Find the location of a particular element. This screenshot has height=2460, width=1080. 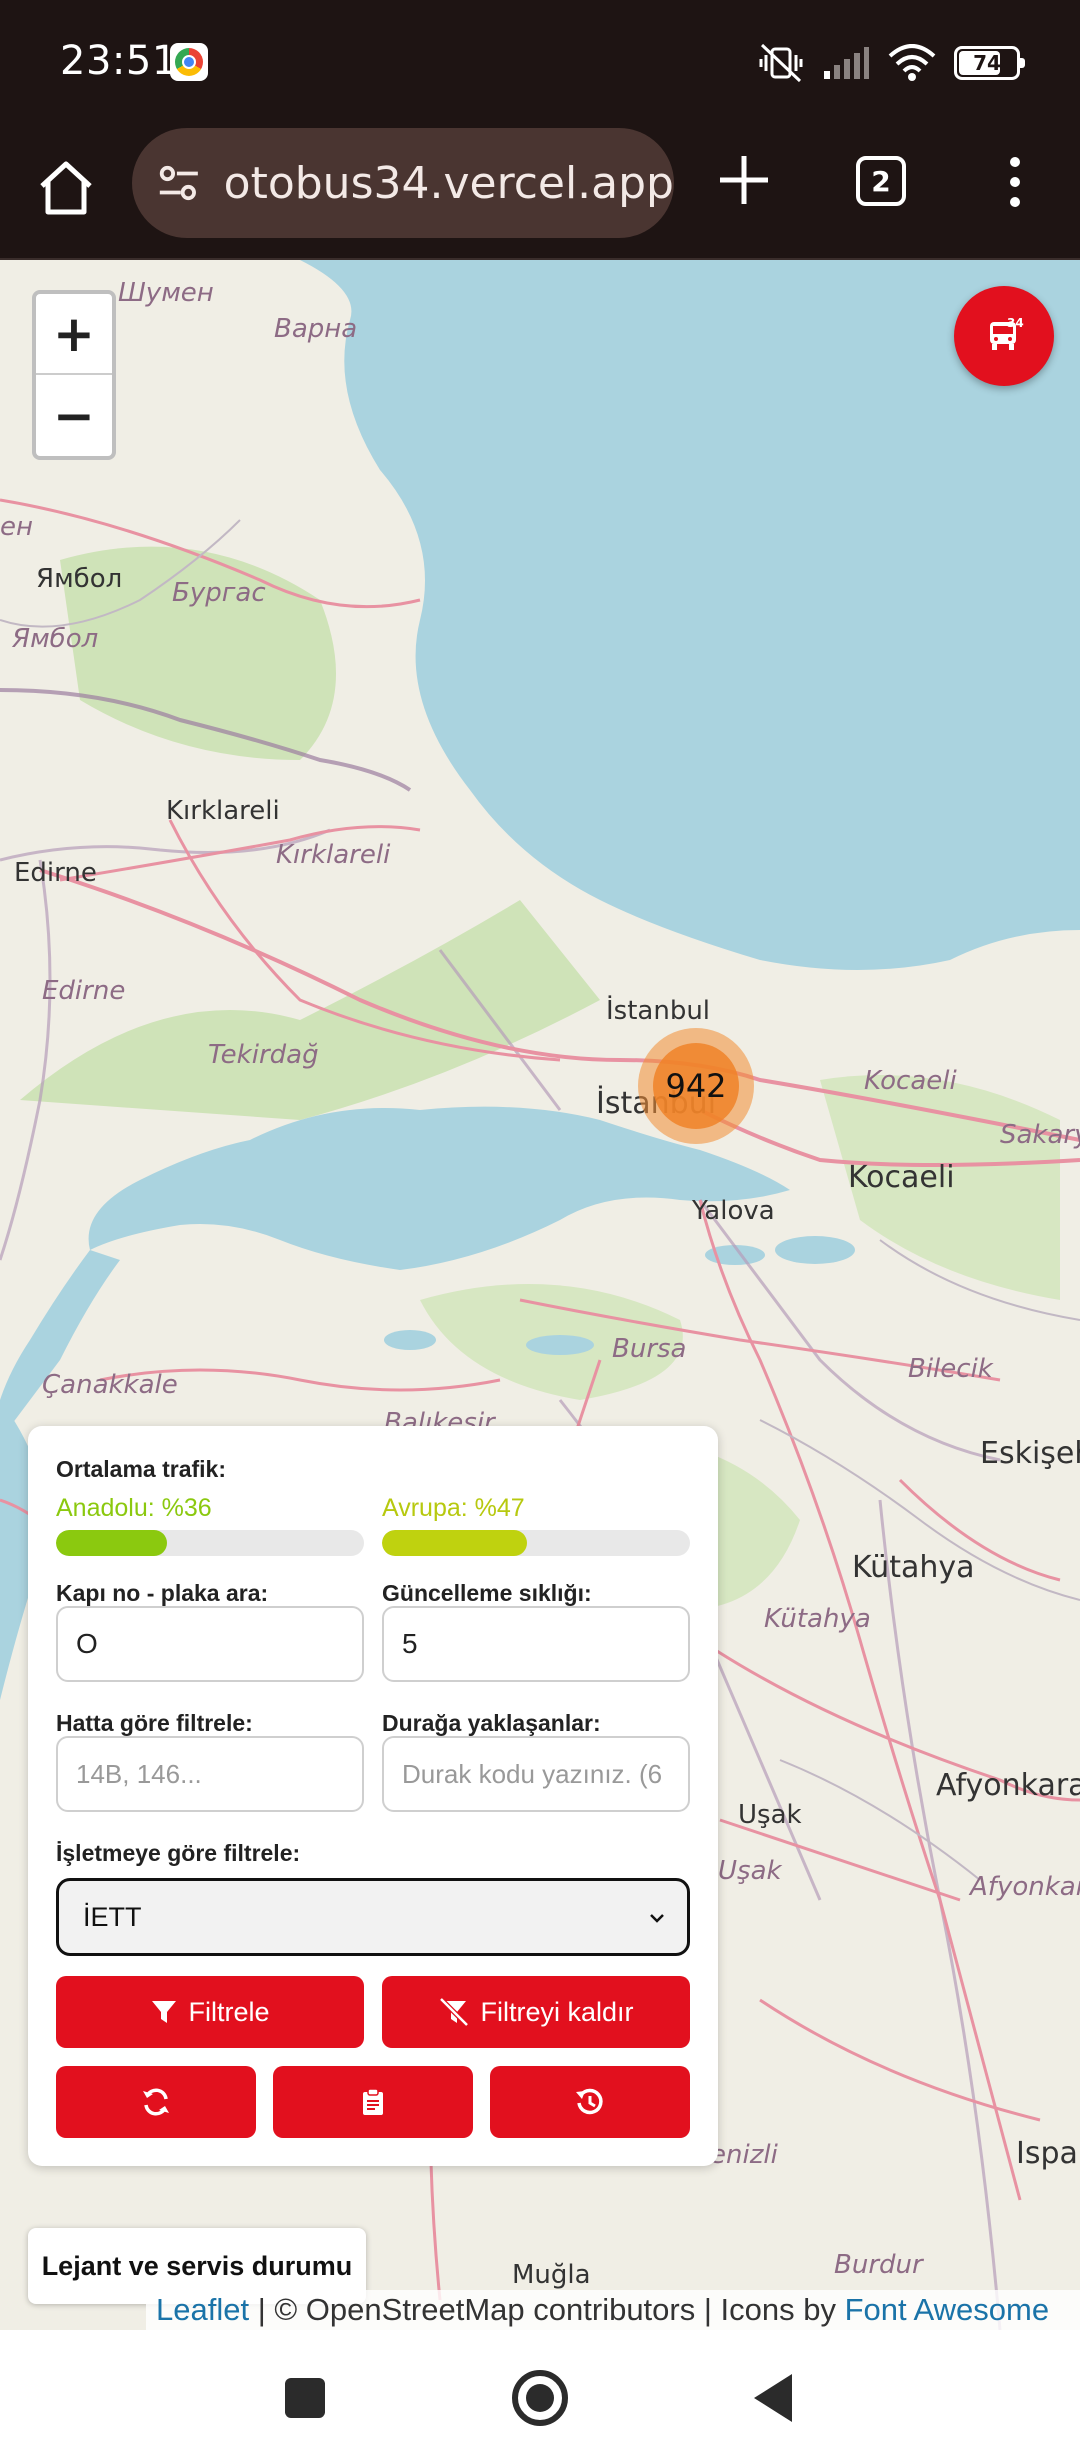

filter-button: Filtrele is located at coordinates (210, 2012).